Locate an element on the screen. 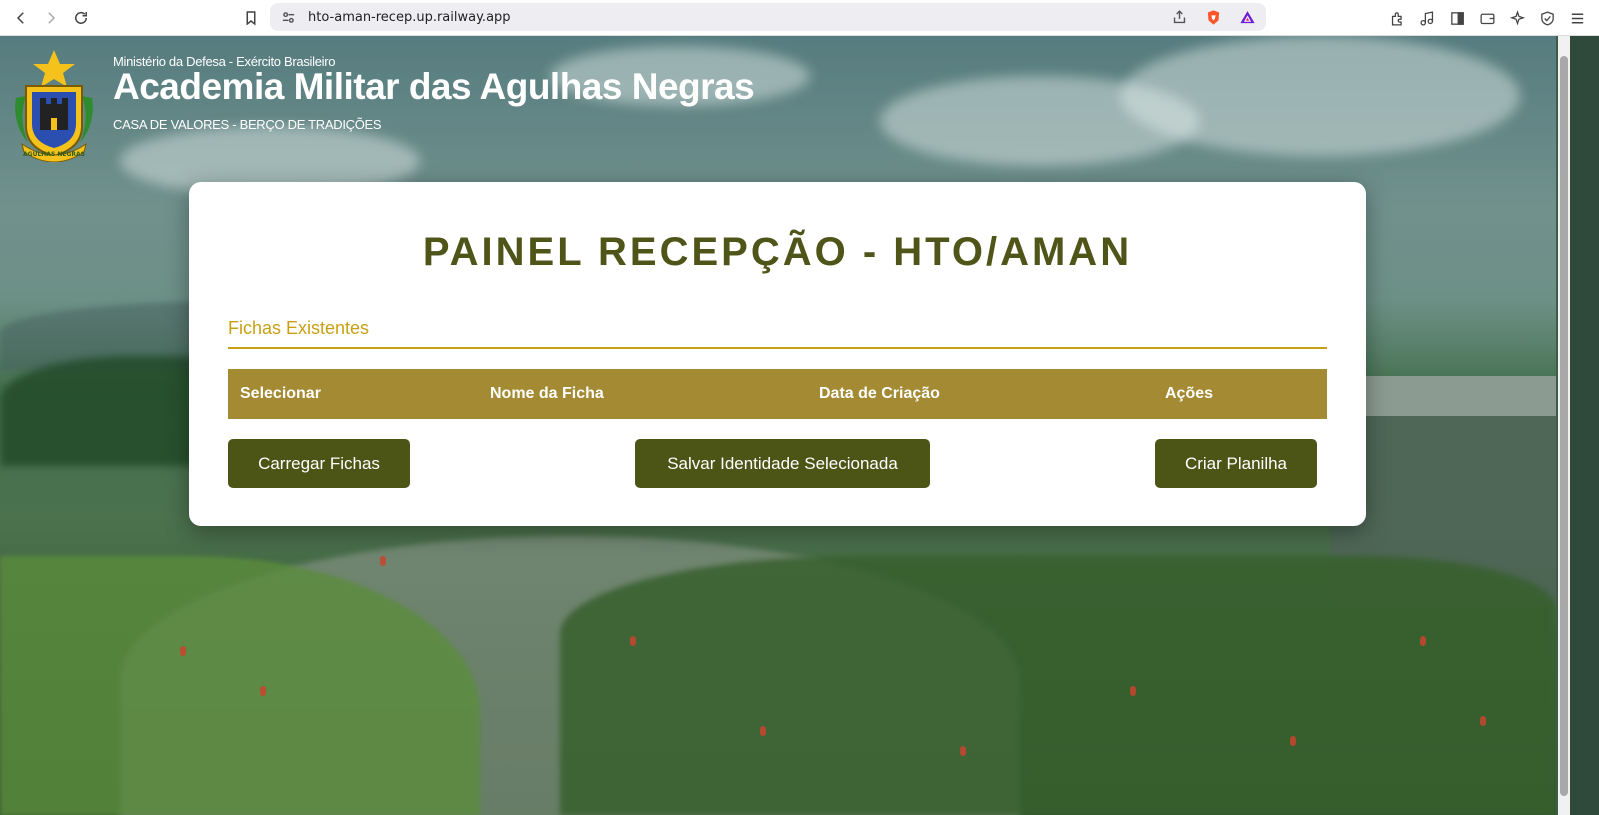 The width and height of the screenshot is (1599, 815). column-header-actions: Ações is located at coordinates (1189, 393).